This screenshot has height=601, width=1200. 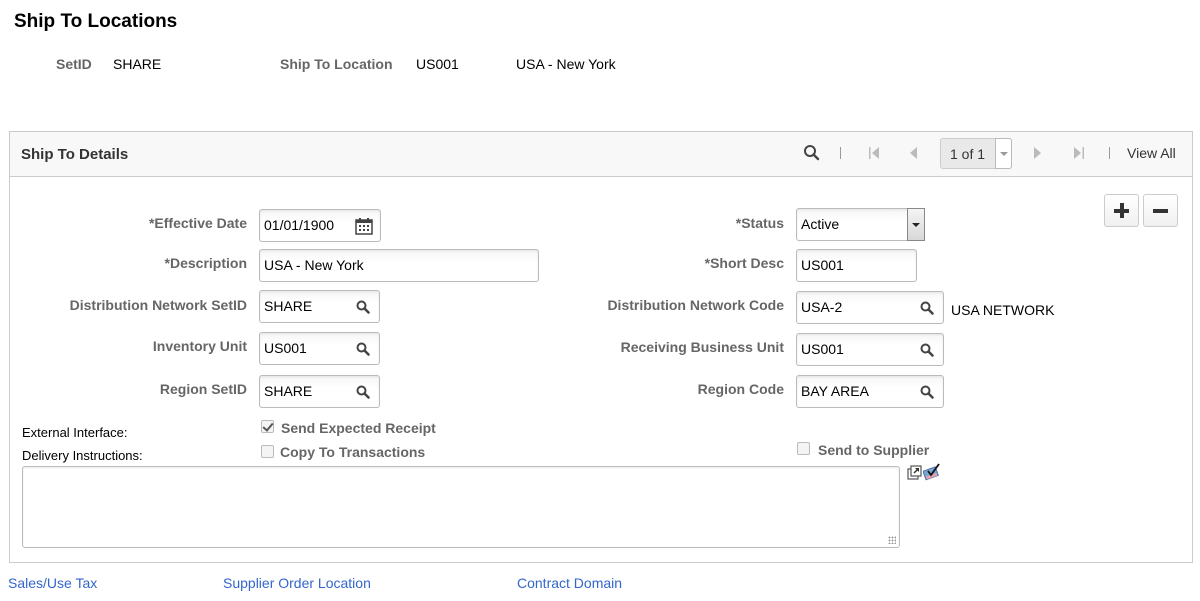 I want to click on calendar-icon, so click(x=364, y=226).